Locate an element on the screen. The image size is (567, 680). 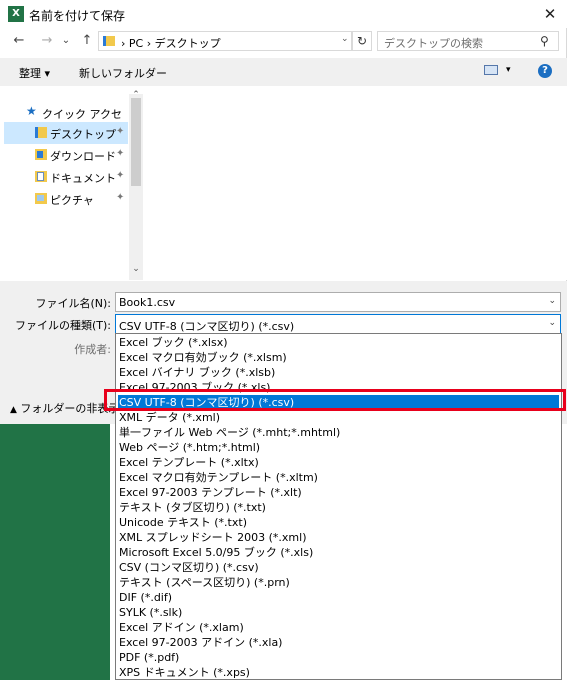
highlight-box is located at coordinates (335, 400).